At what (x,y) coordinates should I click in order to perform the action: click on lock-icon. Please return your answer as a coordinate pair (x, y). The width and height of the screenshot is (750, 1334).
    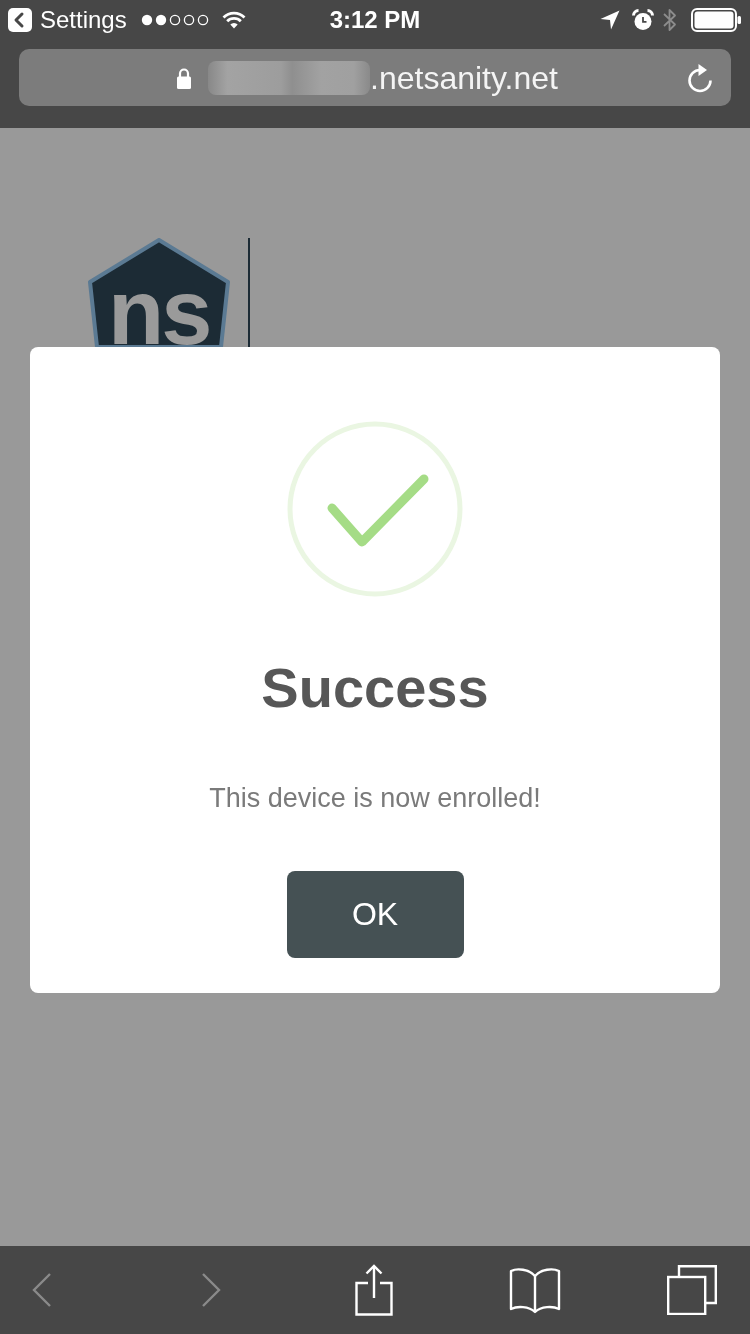
    Looking at the image, I should click on (184, 77).